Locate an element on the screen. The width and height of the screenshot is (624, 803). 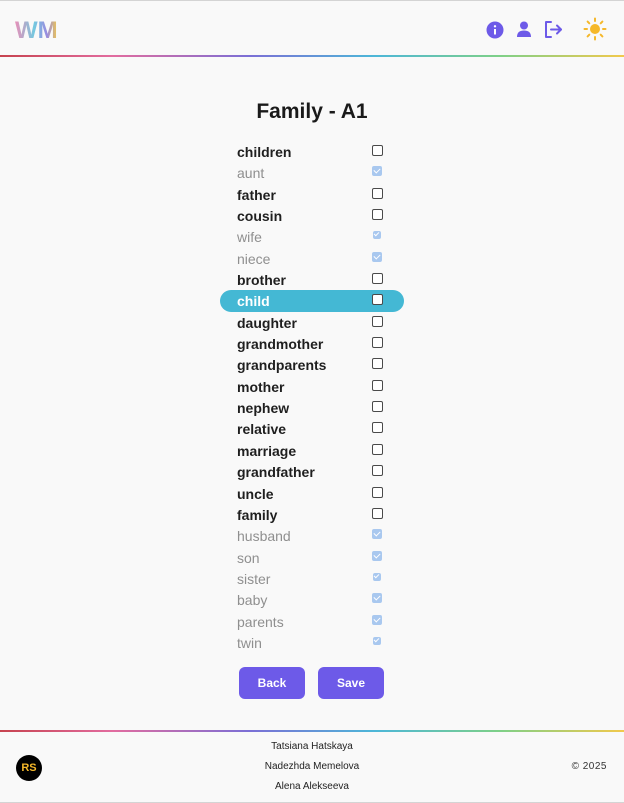
logo-text: WM is located at coordinates (36, 30).